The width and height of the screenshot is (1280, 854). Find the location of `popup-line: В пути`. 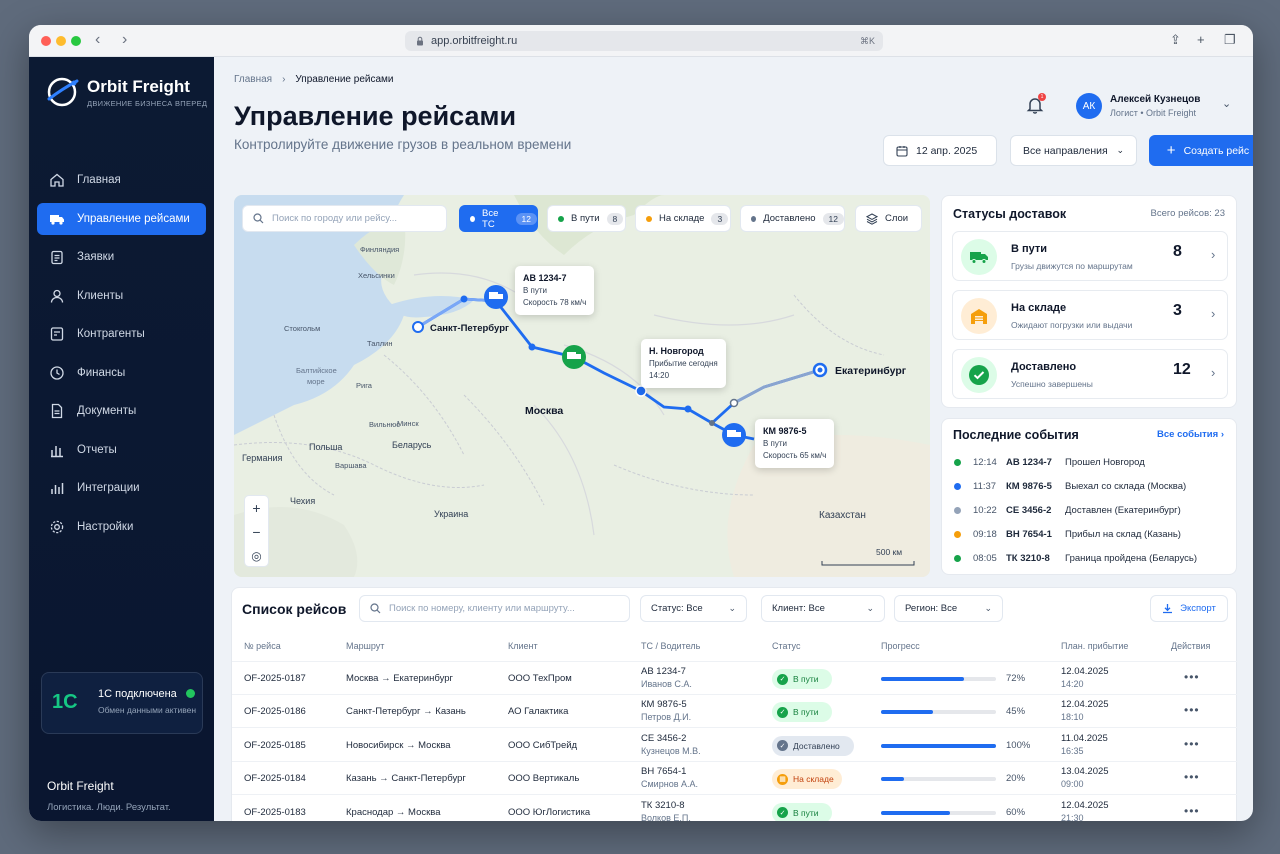

popup-line: В пути is located at coordinates (535, 290).